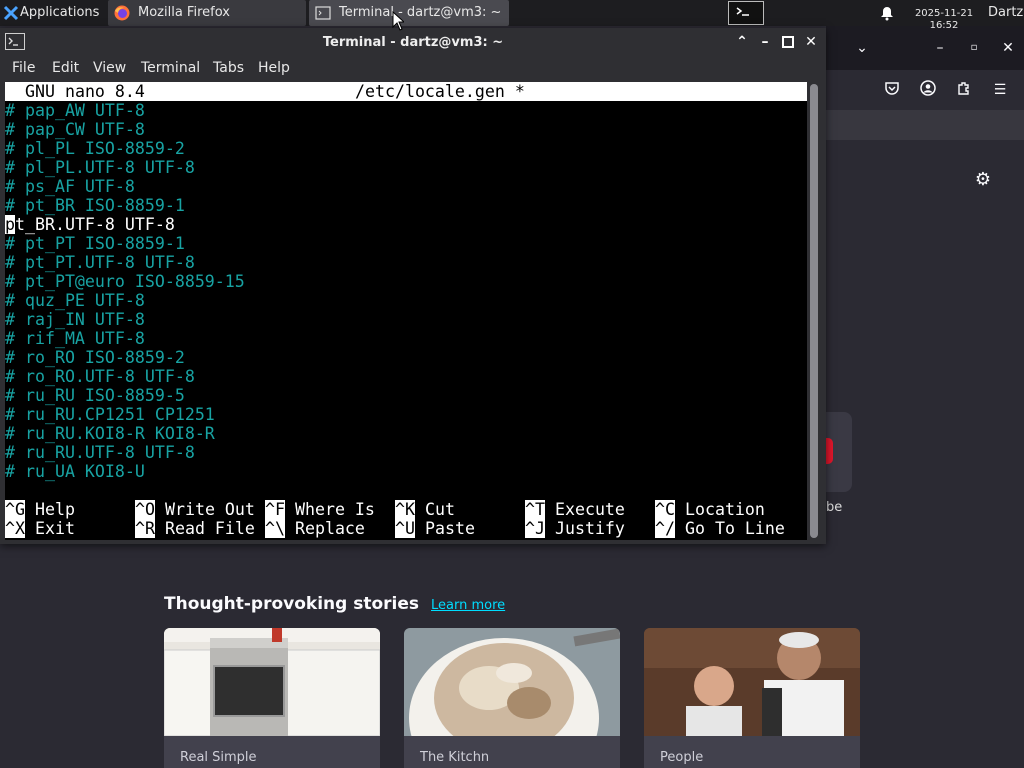  I want to click on text-cursor: p, so click(10, 224).